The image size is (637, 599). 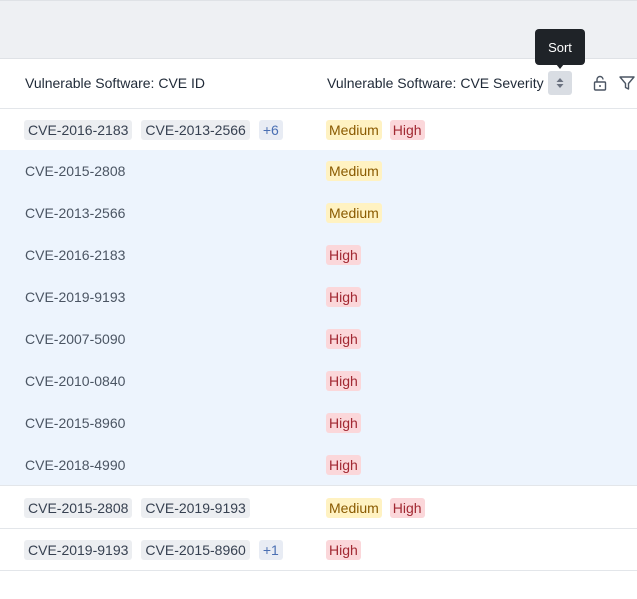 What do you see at coordinates (318, 508) in the screenshot?
I see `table-row-group: CVE-2015-2808 CVE-2019-9193 Medium High` at bounding box center [318, 508].